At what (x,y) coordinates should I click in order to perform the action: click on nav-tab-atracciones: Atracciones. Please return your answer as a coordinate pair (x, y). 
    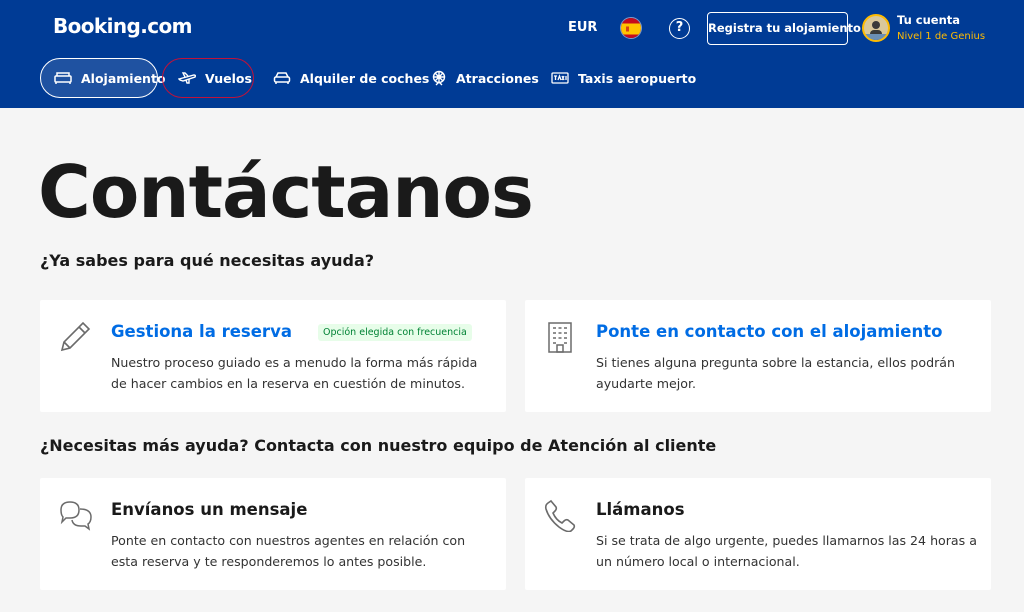
    Looking at the image, I should click on (485, 78).